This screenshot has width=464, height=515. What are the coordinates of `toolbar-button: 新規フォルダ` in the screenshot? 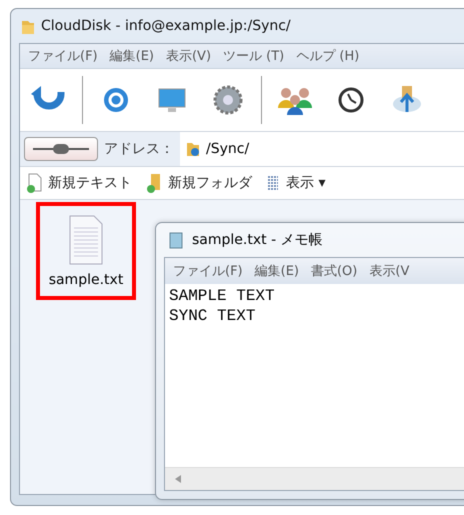 It's located at (199, 183).